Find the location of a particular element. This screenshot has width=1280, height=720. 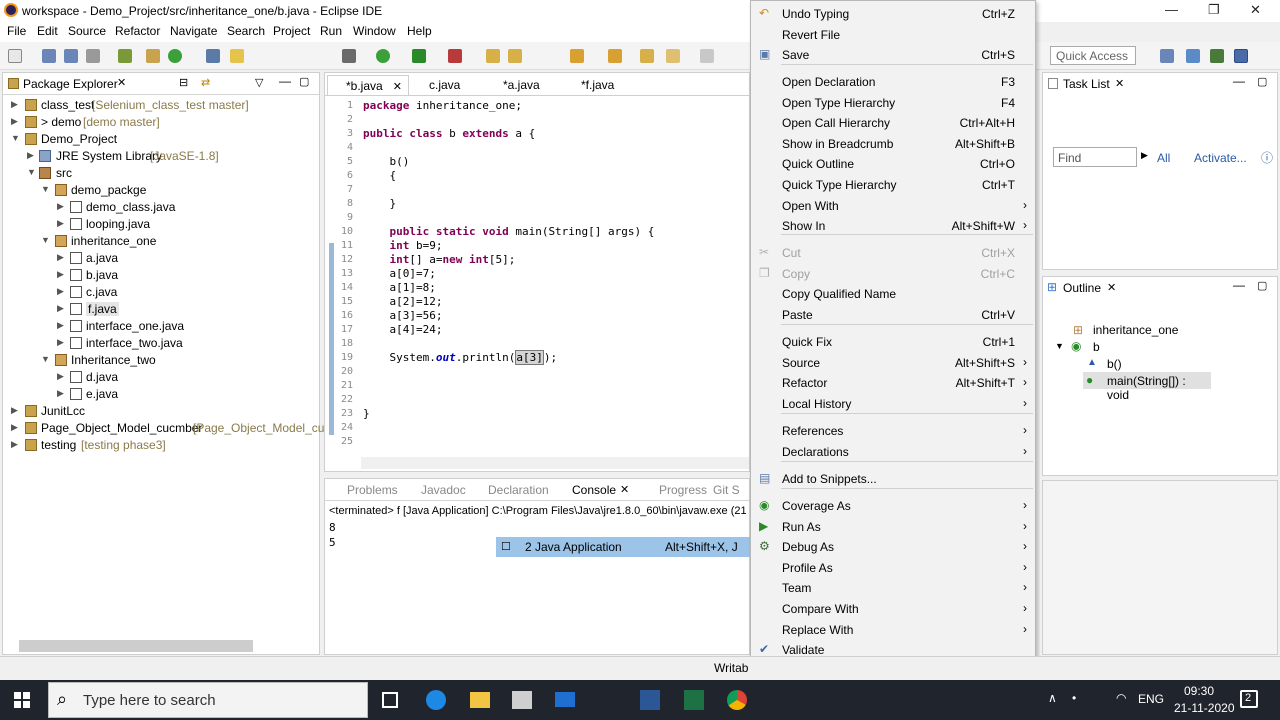

menu-item-revert-file: Revert File is located at coordinates (893, 35).